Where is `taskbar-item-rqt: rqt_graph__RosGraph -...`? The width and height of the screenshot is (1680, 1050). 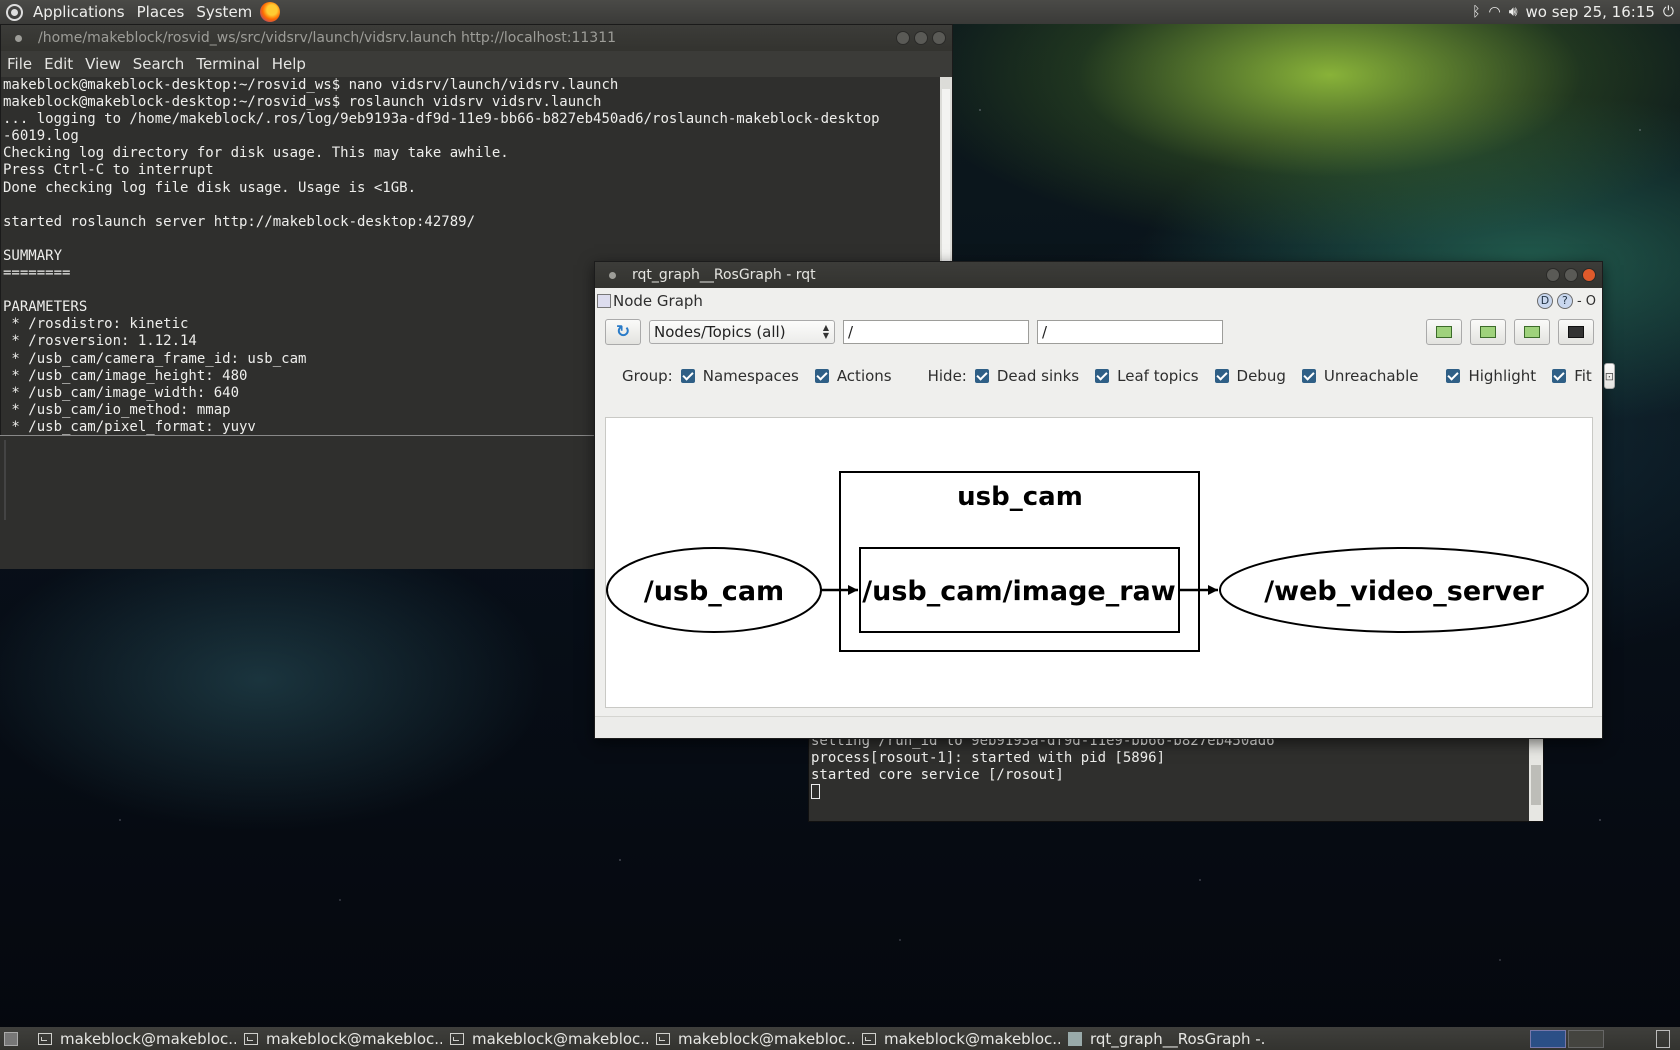 taskbar-item-rqt: rqt_graph__RosGraph -... is located at coordinates (1163, 1038).